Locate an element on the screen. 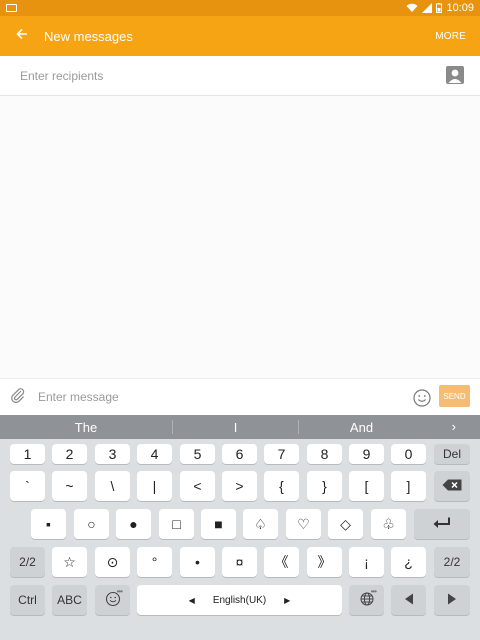  contact-icon is located at coordinates (455, 76).